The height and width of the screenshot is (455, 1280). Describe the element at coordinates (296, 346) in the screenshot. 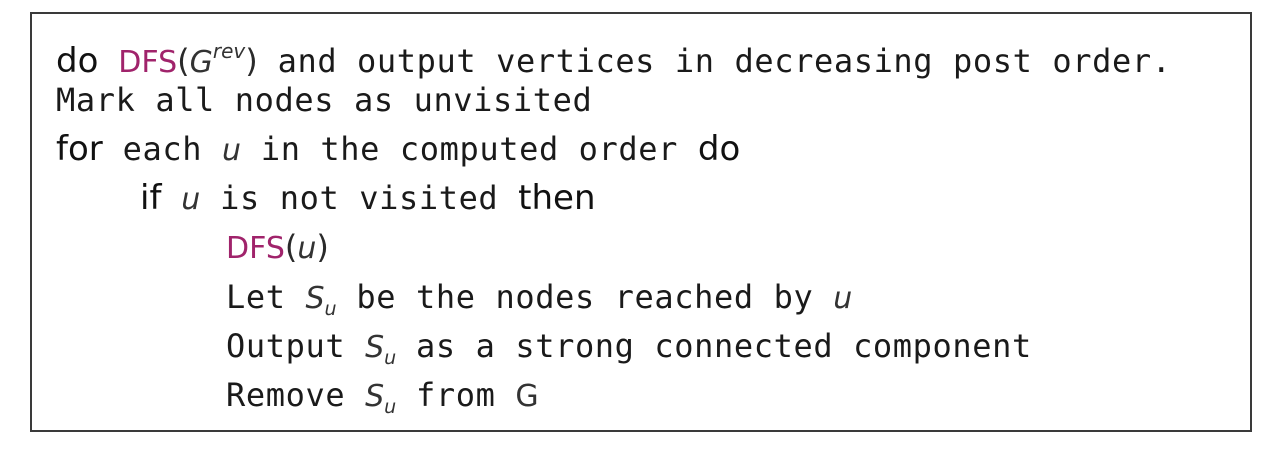

I see `line-text: Output` at that location.